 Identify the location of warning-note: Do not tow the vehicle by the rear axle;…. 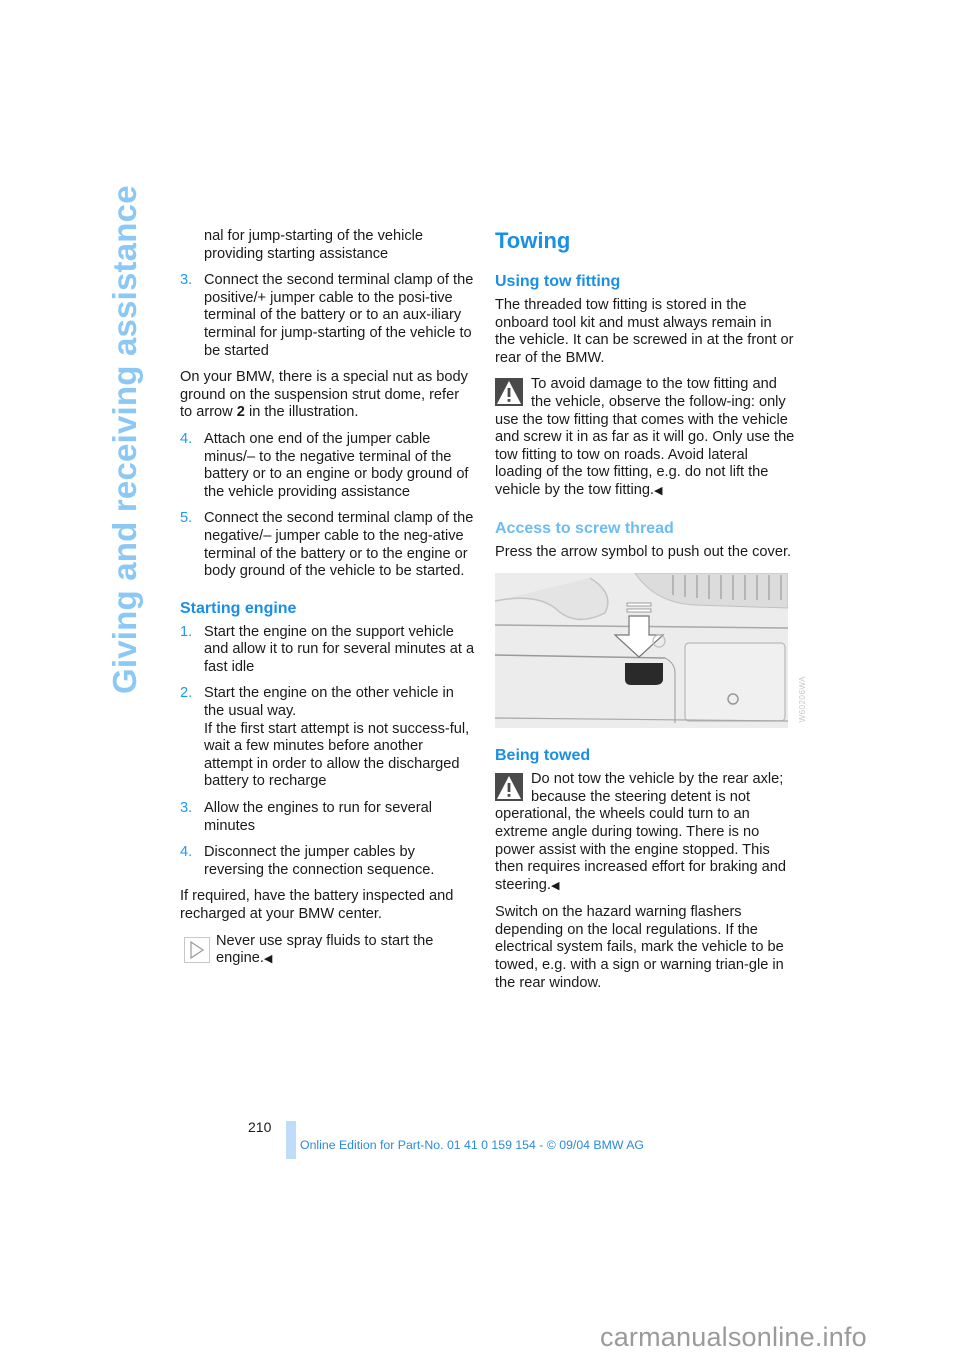
(645, 833).